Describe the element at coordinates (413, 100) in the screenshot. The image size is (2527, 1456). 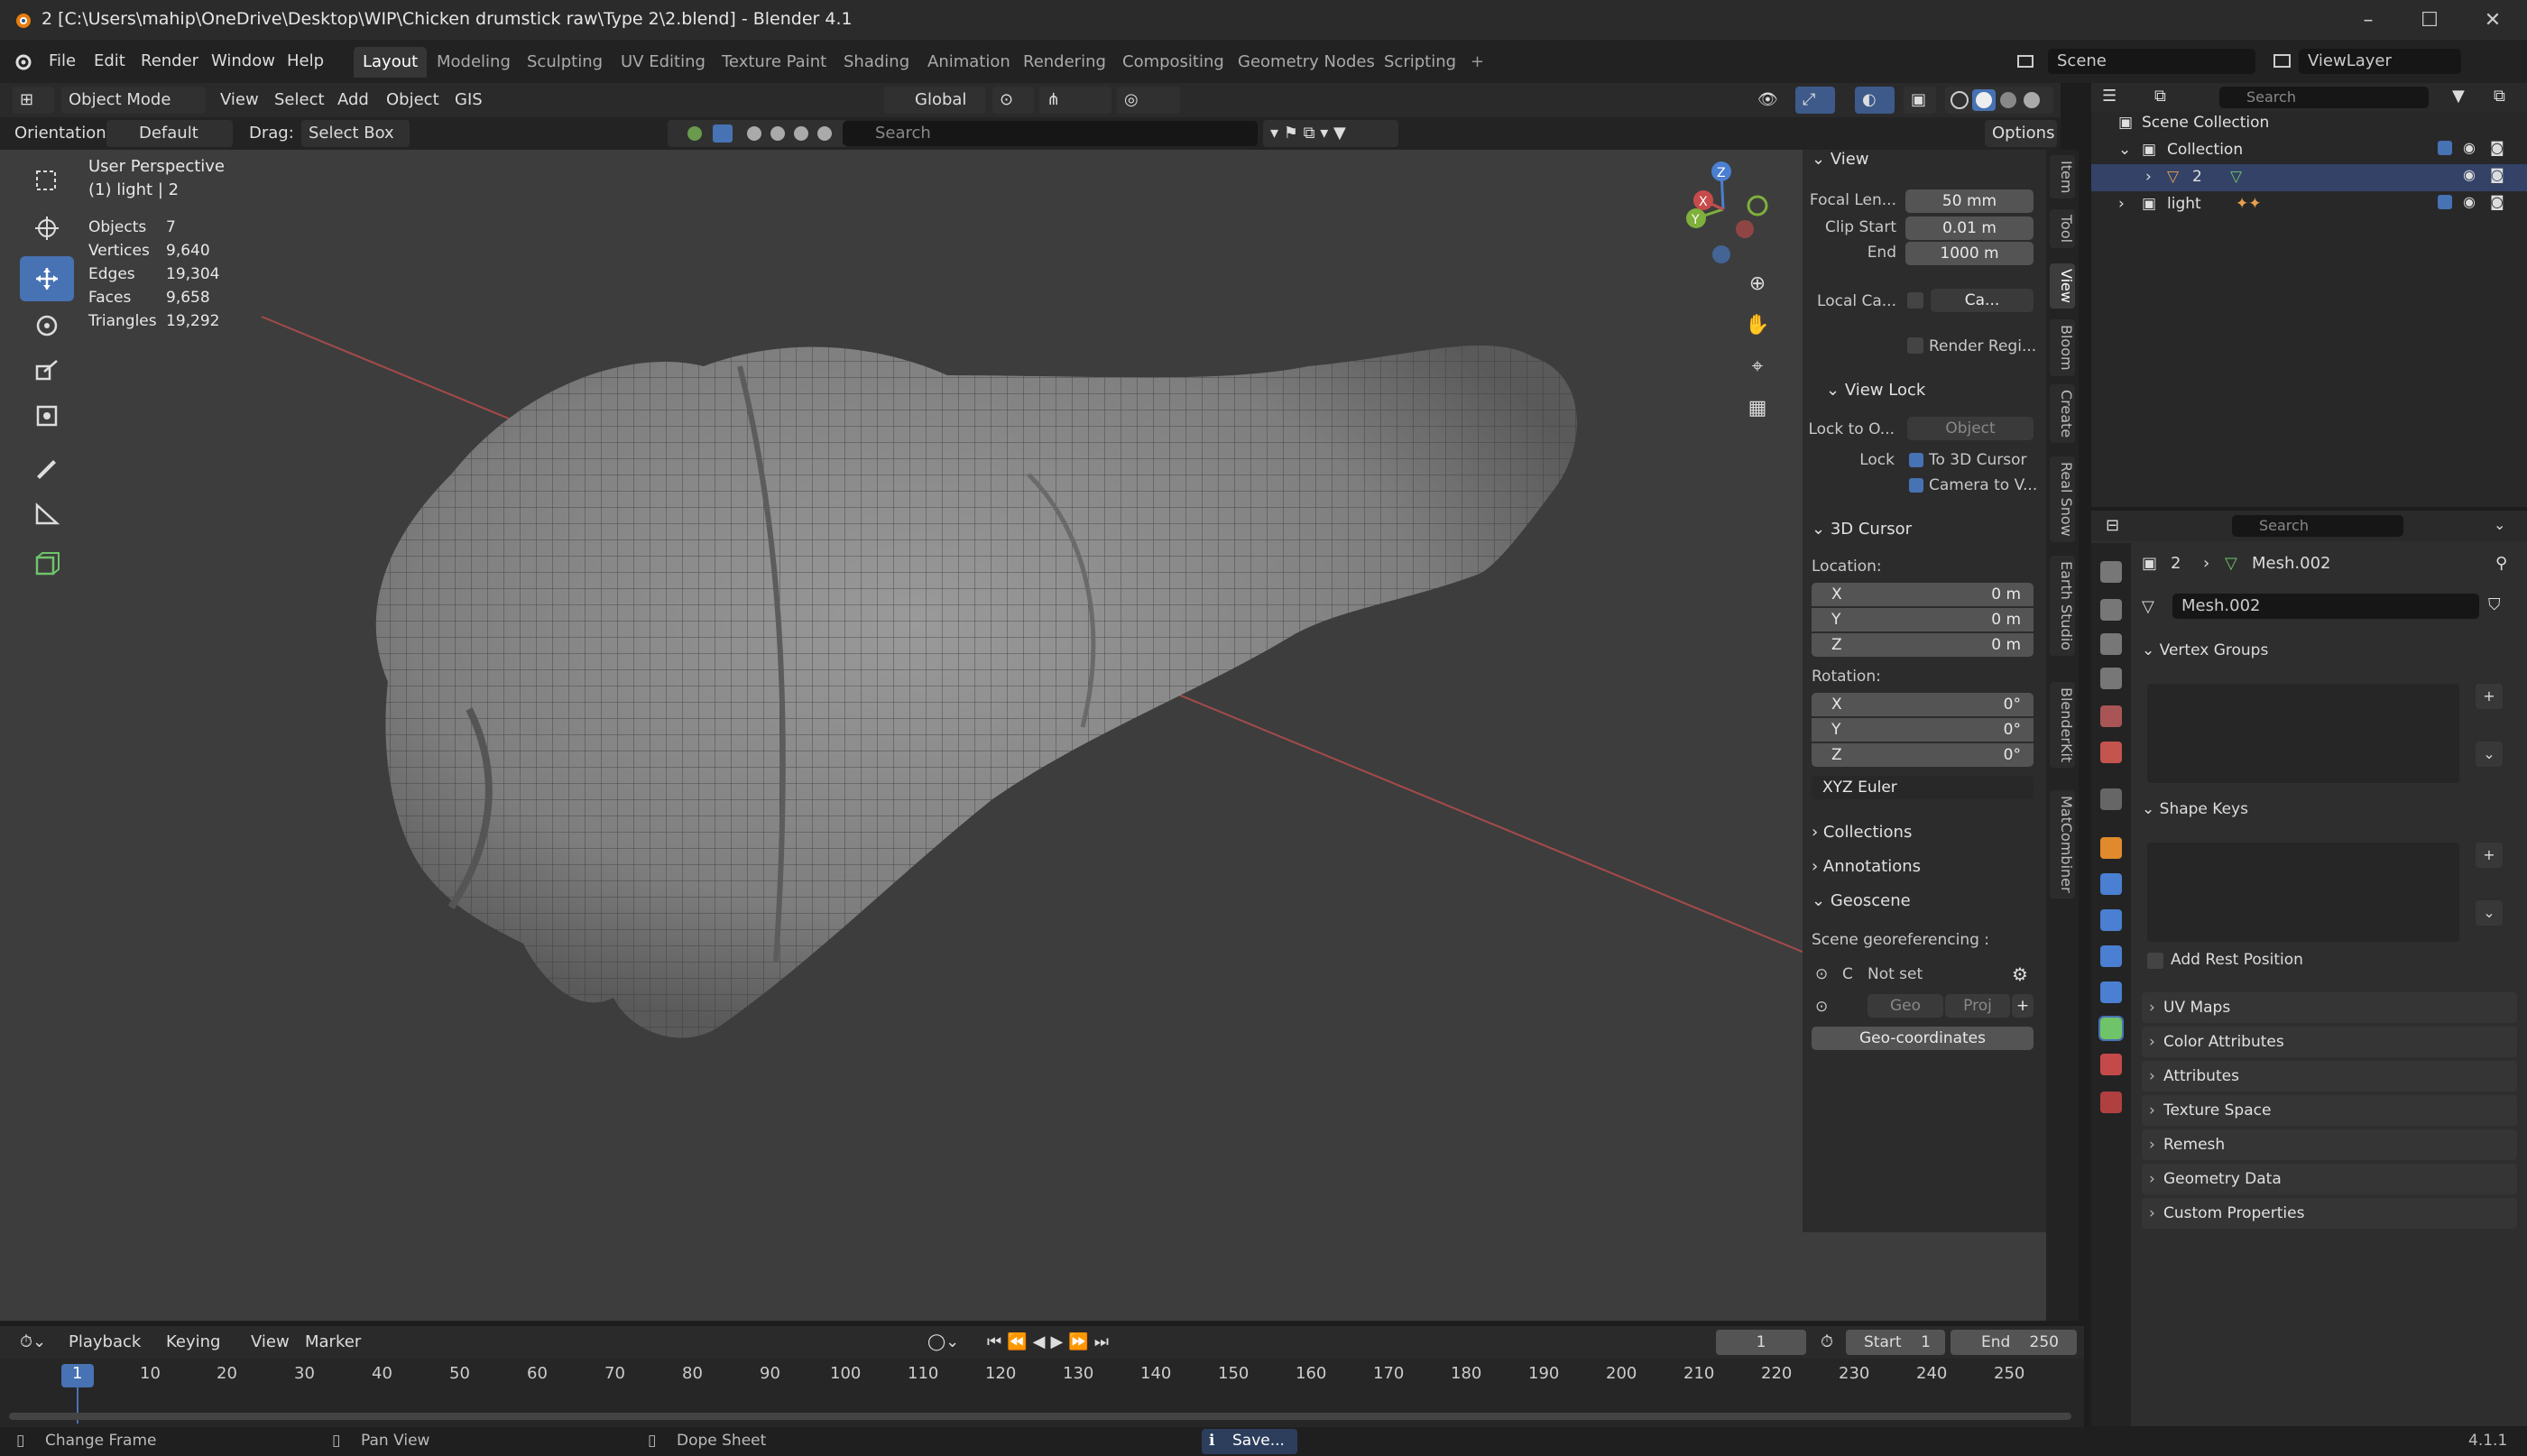
I see `menu-object: Object` at that location.